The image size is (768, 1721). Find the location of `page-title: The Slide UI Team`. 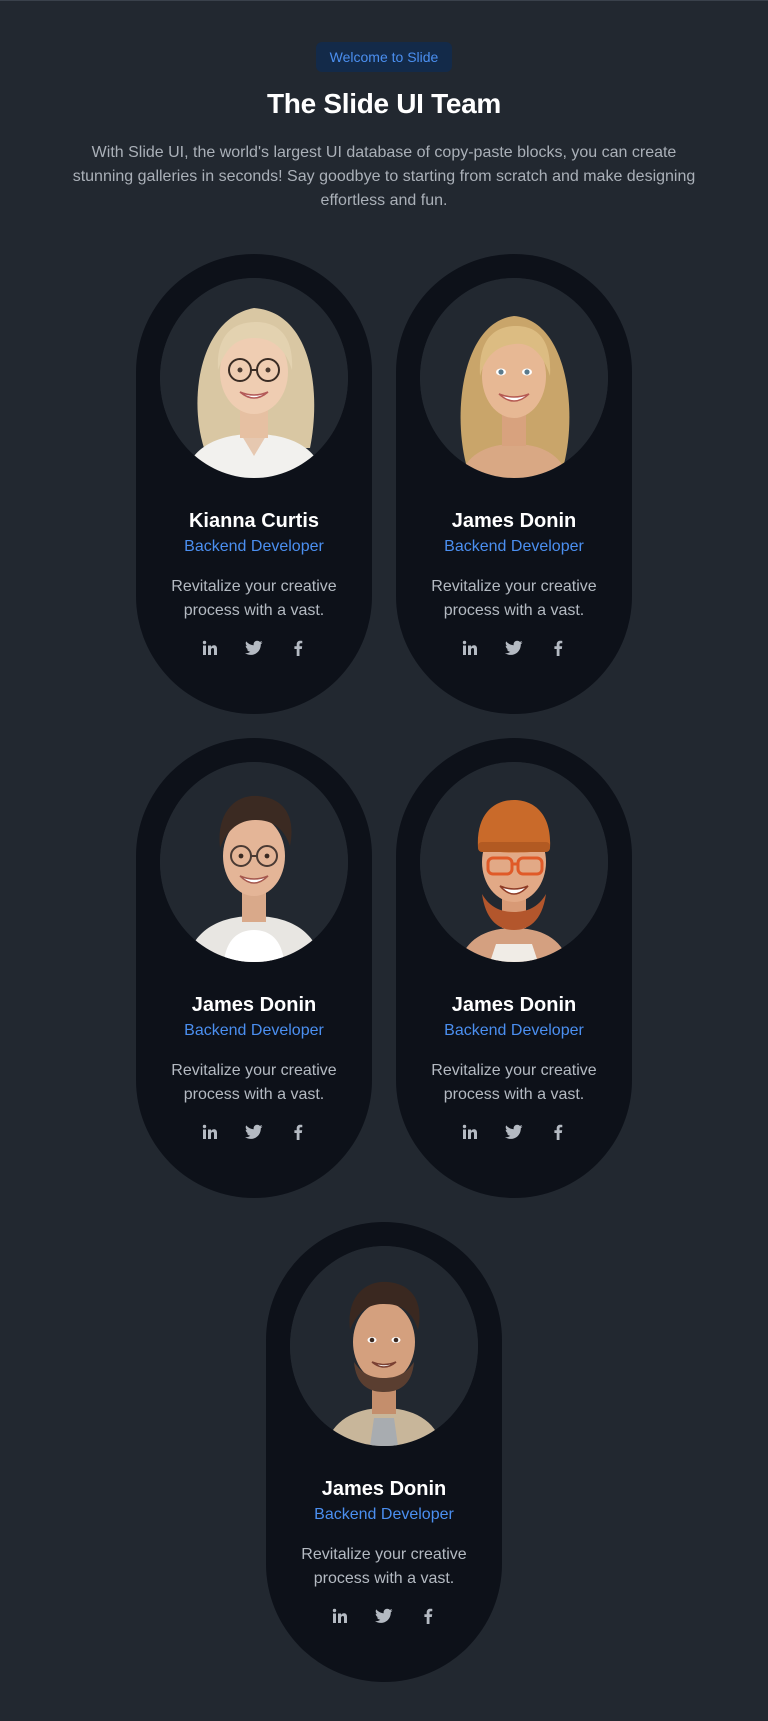

page-title: The Slide UI Team is located at coordinates (384, 103).